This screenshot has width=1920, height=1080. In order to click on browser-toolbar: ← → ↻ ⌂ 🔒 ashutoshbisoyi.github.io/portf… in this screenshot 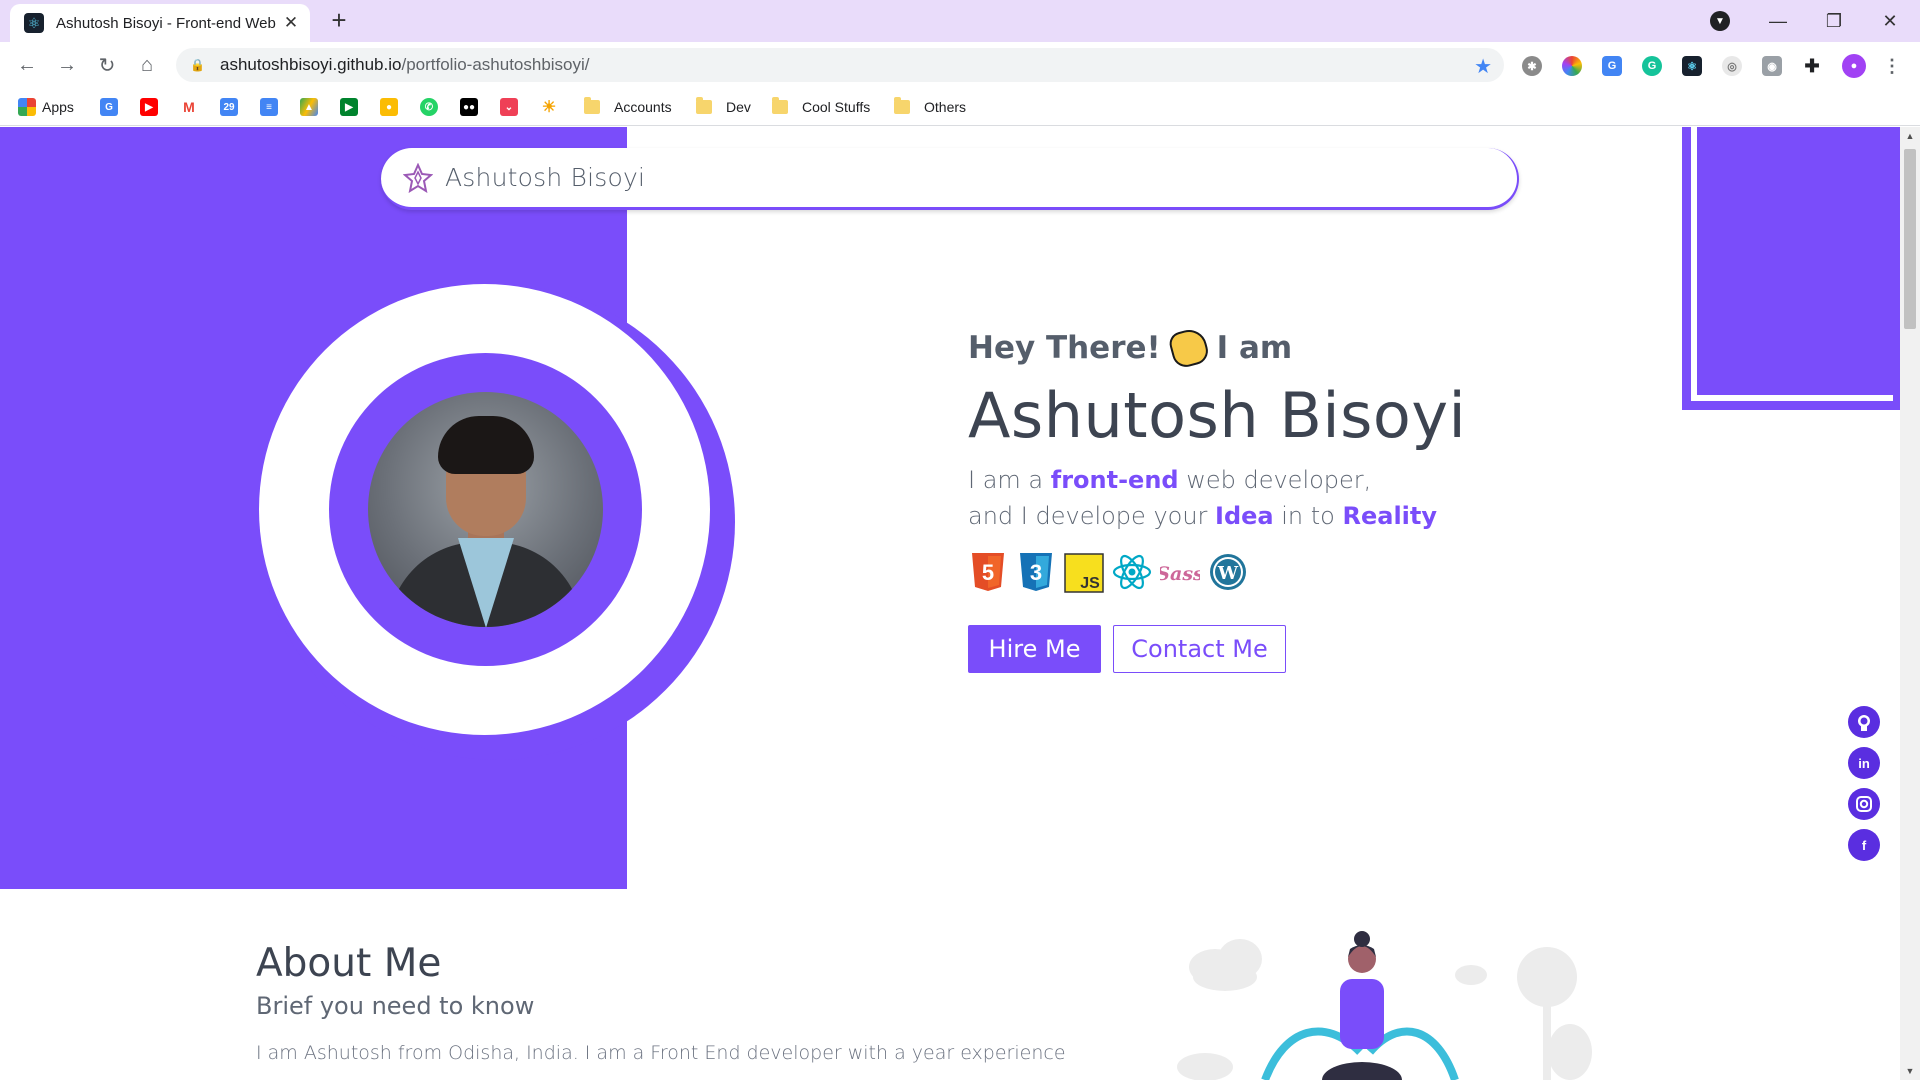, I will do `click(960, 65)`.